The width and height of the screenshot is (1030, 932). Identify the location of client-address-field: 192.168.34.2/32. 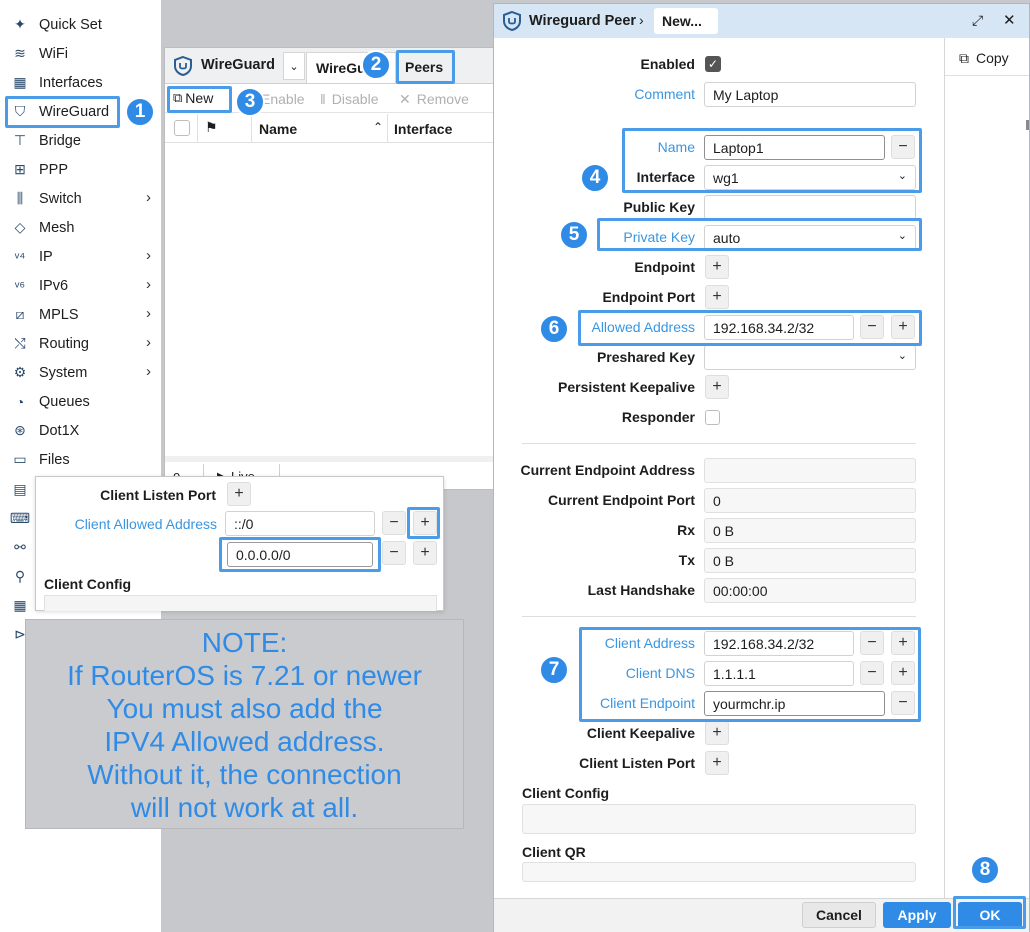
(779, 643).